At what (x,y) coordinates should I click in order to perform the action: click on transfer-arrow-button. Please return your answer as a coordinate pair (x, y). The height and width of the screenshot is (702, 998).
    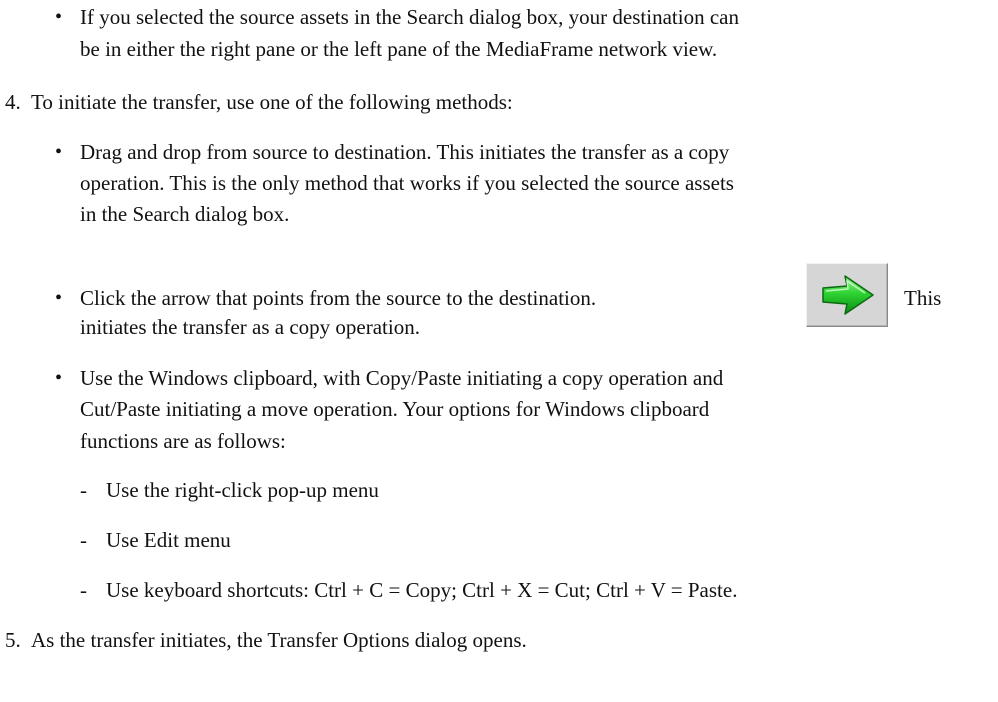
    Looking at the image, I should click on (847, 295).